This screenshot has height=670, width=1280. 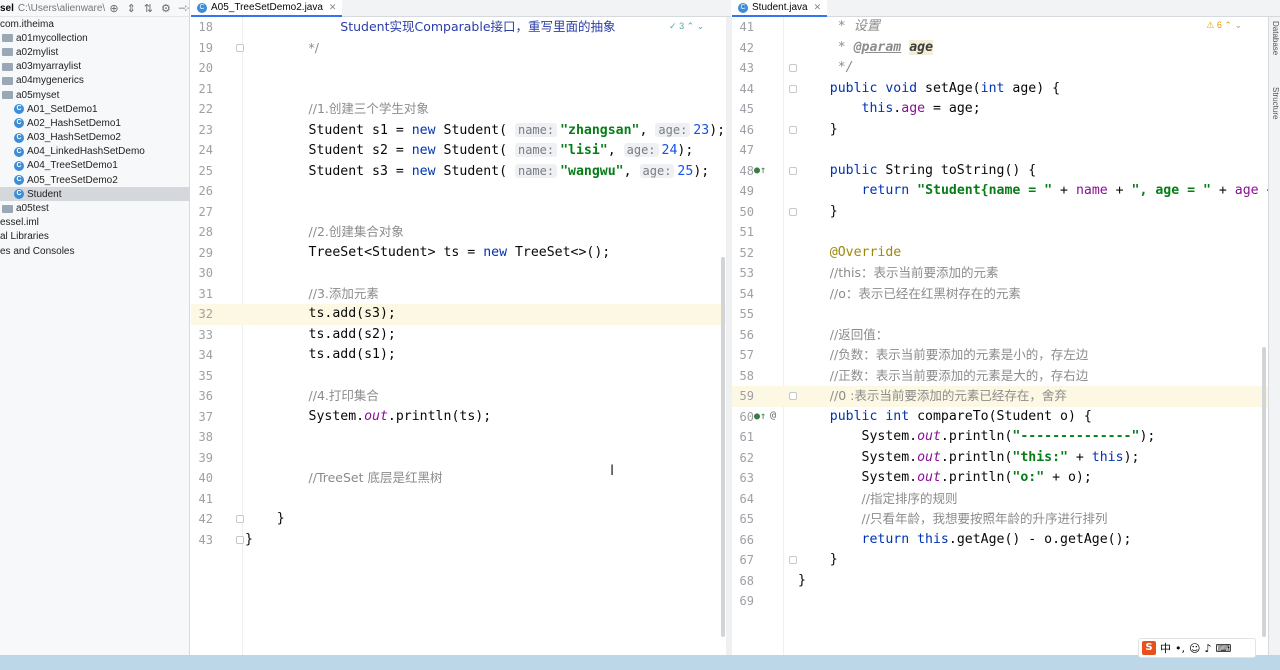 I want to click on implements-icon: ●↑, so click(x=760, y=416).